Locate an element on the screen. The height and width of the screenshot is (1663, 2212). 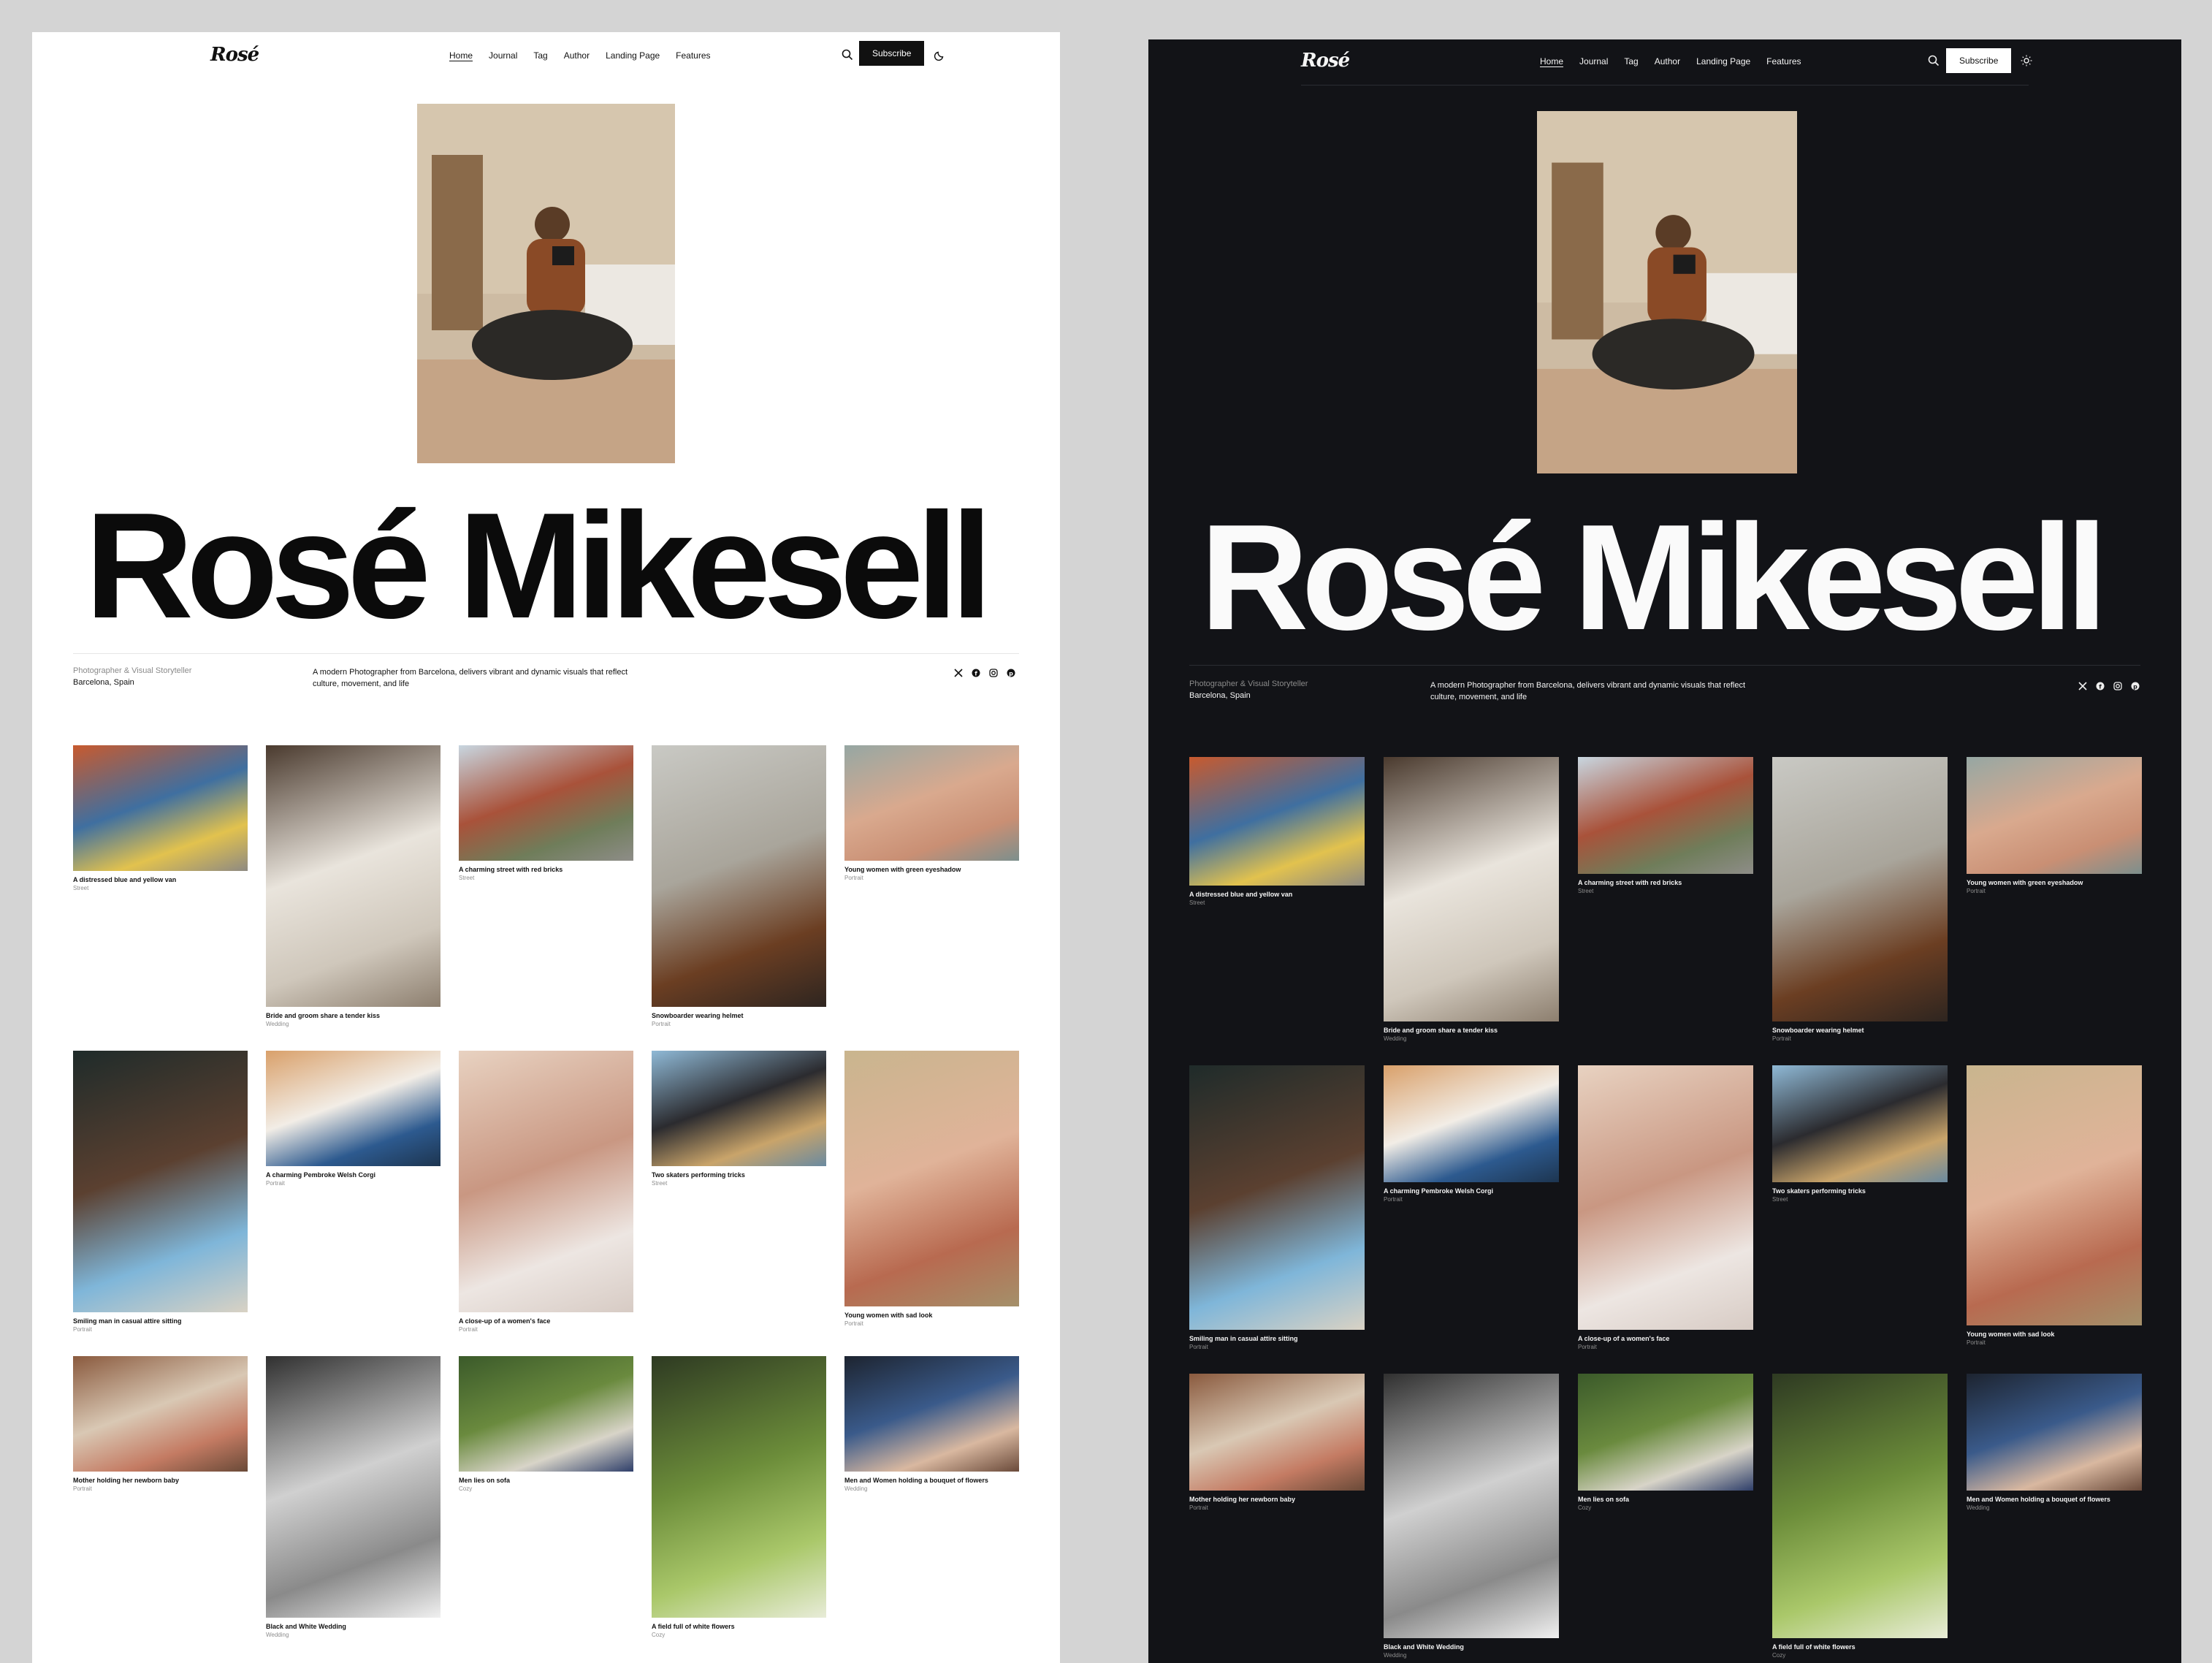
sun-icon is located at coordinates (2026, 61).